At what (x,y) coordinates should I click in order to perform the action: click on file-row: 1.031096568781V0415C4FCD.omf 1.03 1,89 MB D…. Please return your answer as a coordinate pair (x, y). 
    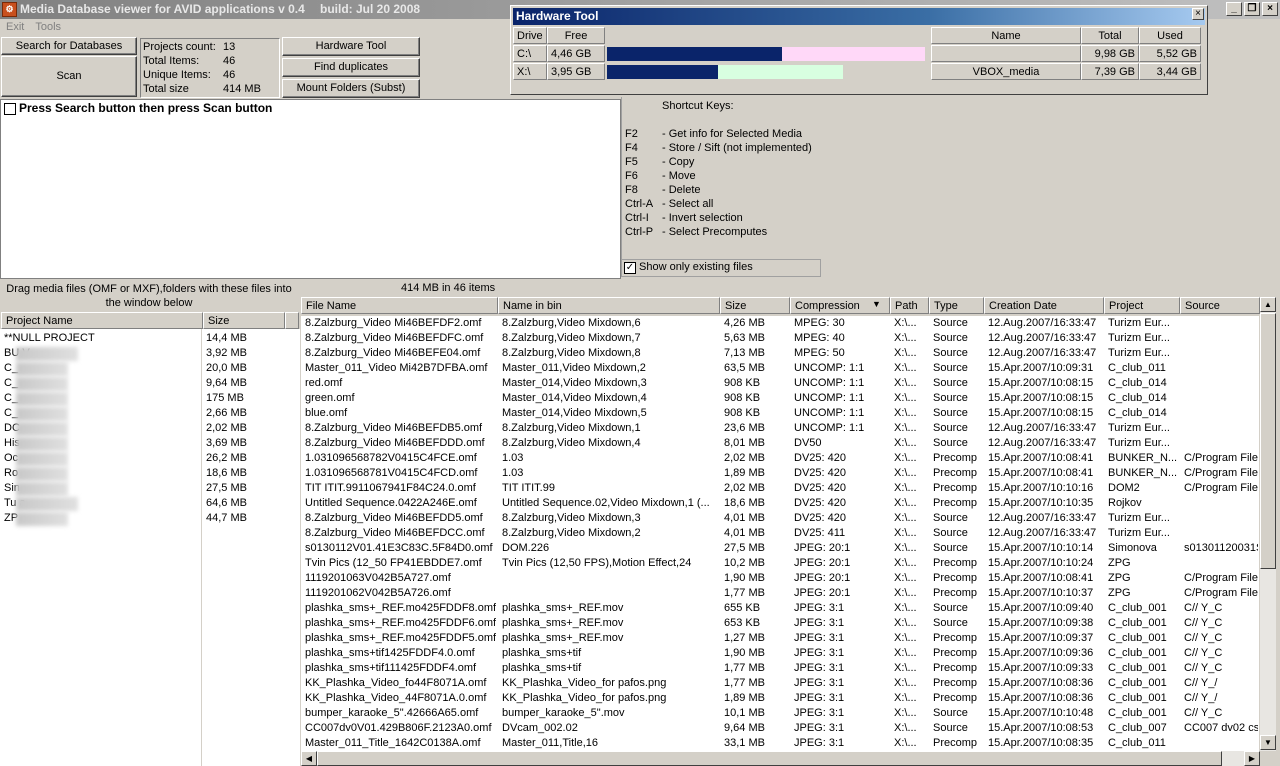
    Looking at the image, I should click on (780, 473).